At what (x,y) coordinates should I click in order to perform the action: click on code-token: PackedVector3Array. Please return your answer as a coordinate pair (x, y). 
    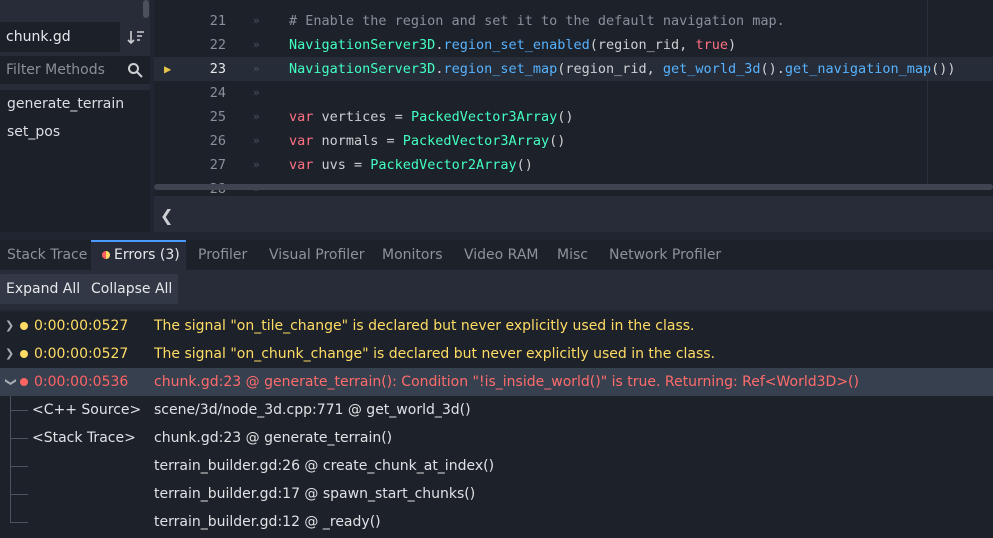
    Looking at the image, I should click on (476, 141).